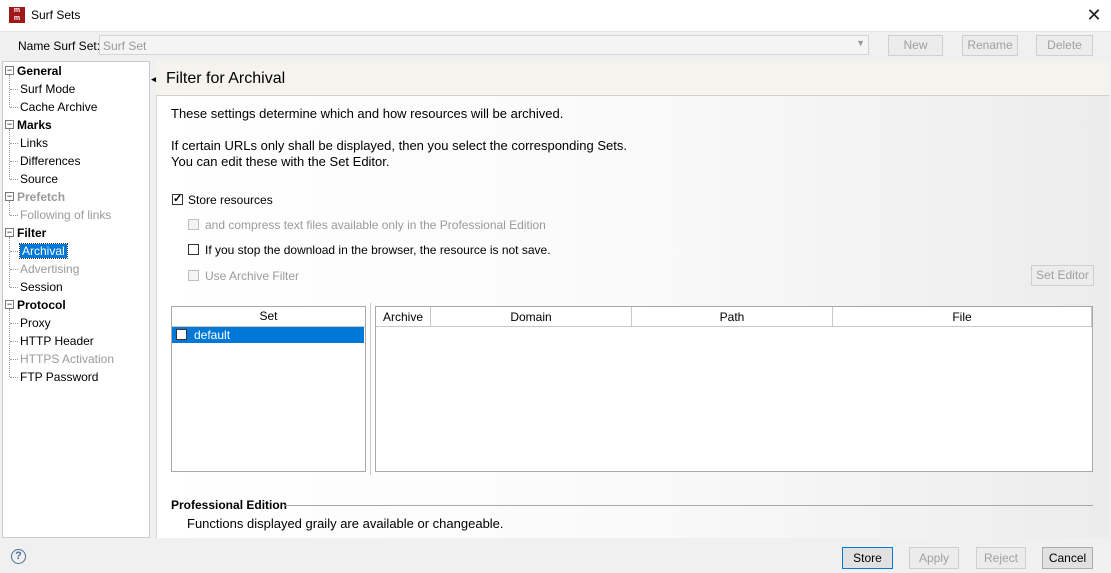  Describe the element at coordinates (193, 275) in the screenshot. I see `use-archive-filter-checkbox` at that location.